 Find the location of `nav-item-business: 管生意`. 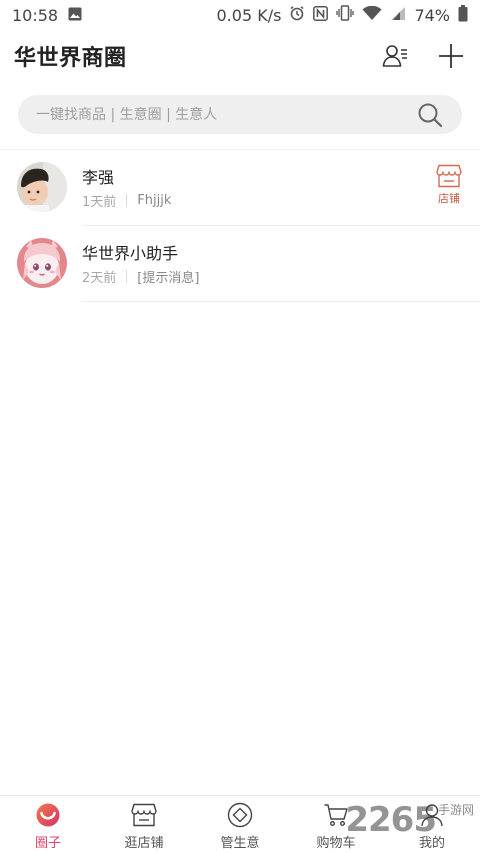

nav-item-business: 管生意 is located at coordinates (240, 824).